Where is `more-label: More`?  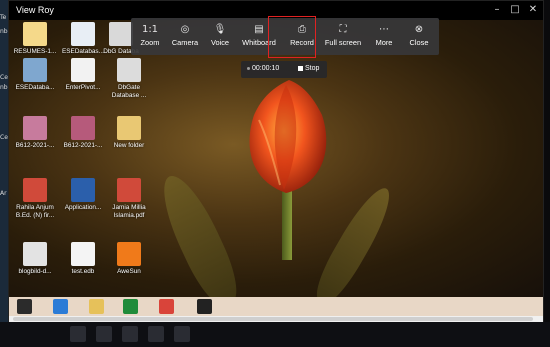
more-label: More is located at coordinates (384, 42).